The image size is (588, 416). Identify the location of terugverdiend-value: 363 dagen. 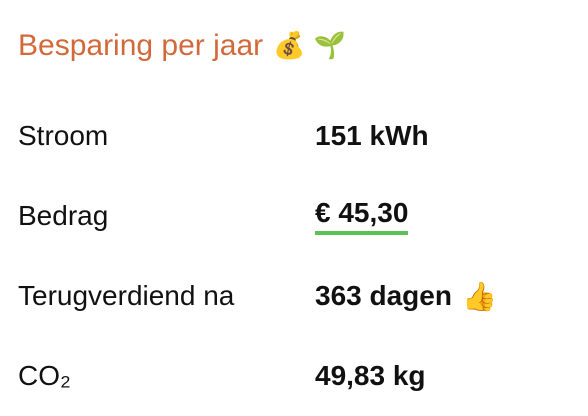
(383, 295).